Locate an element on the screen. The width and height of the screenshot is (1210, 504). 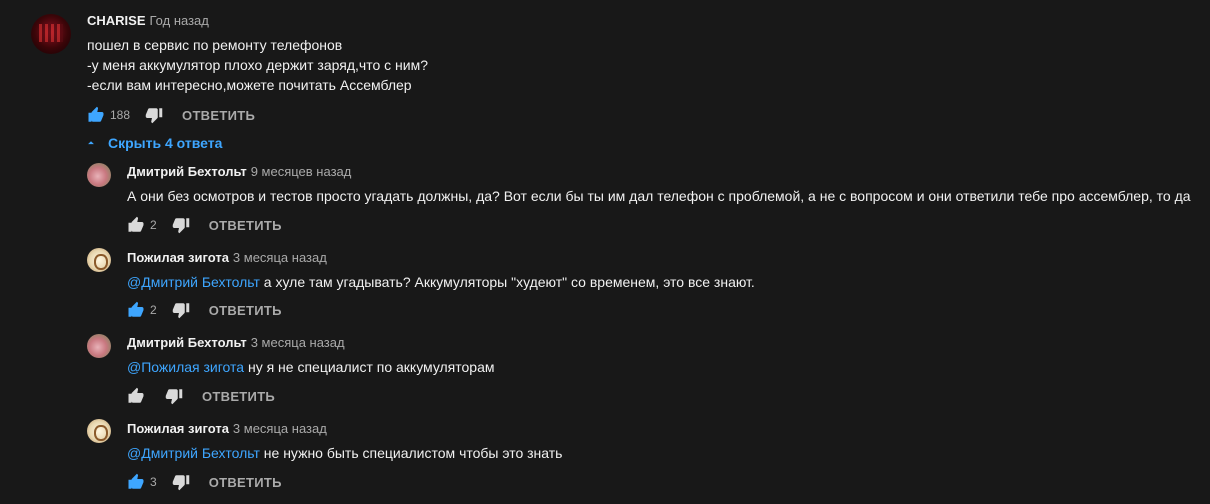
hide-replies-label: Скрыть 4 ответа is located at coordinates (165, 143).